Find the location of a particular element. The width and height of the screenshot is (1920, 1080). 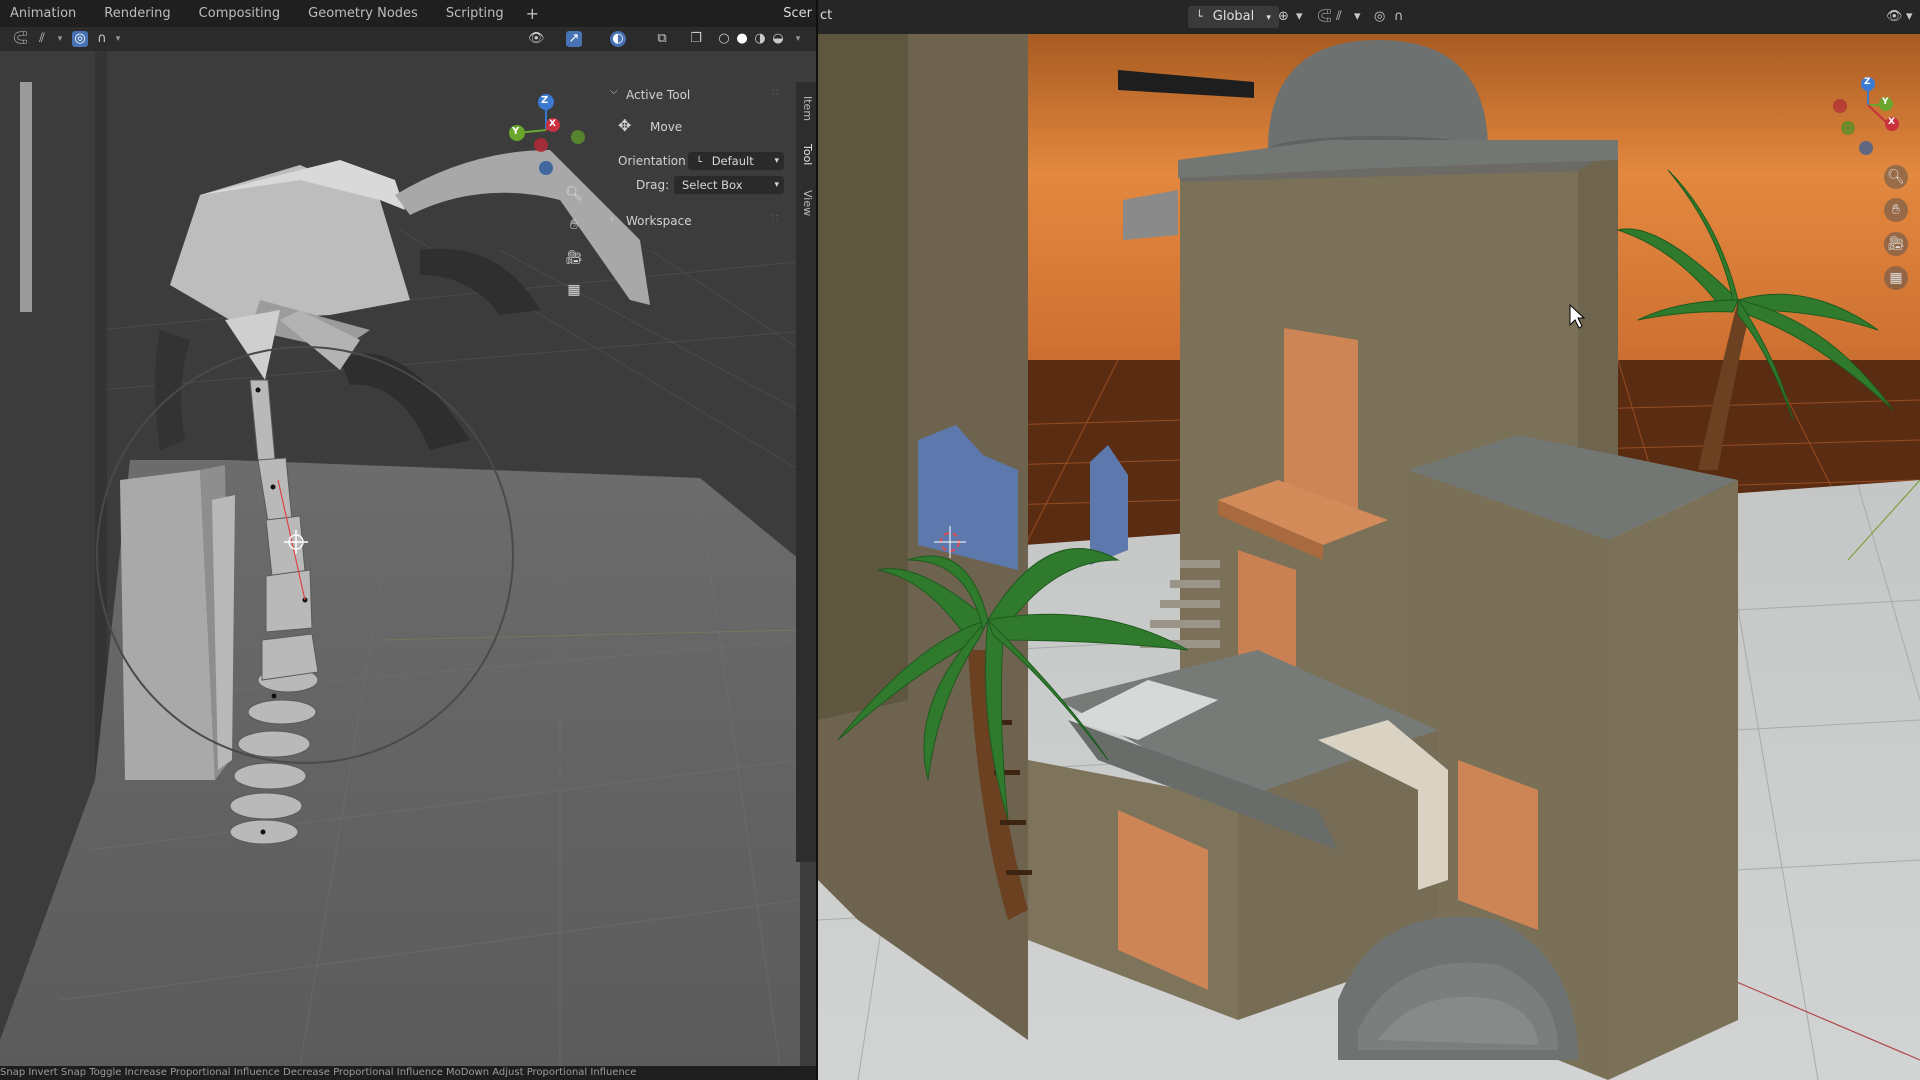

scene-selector: Scer is located at coordinates (799, 13).